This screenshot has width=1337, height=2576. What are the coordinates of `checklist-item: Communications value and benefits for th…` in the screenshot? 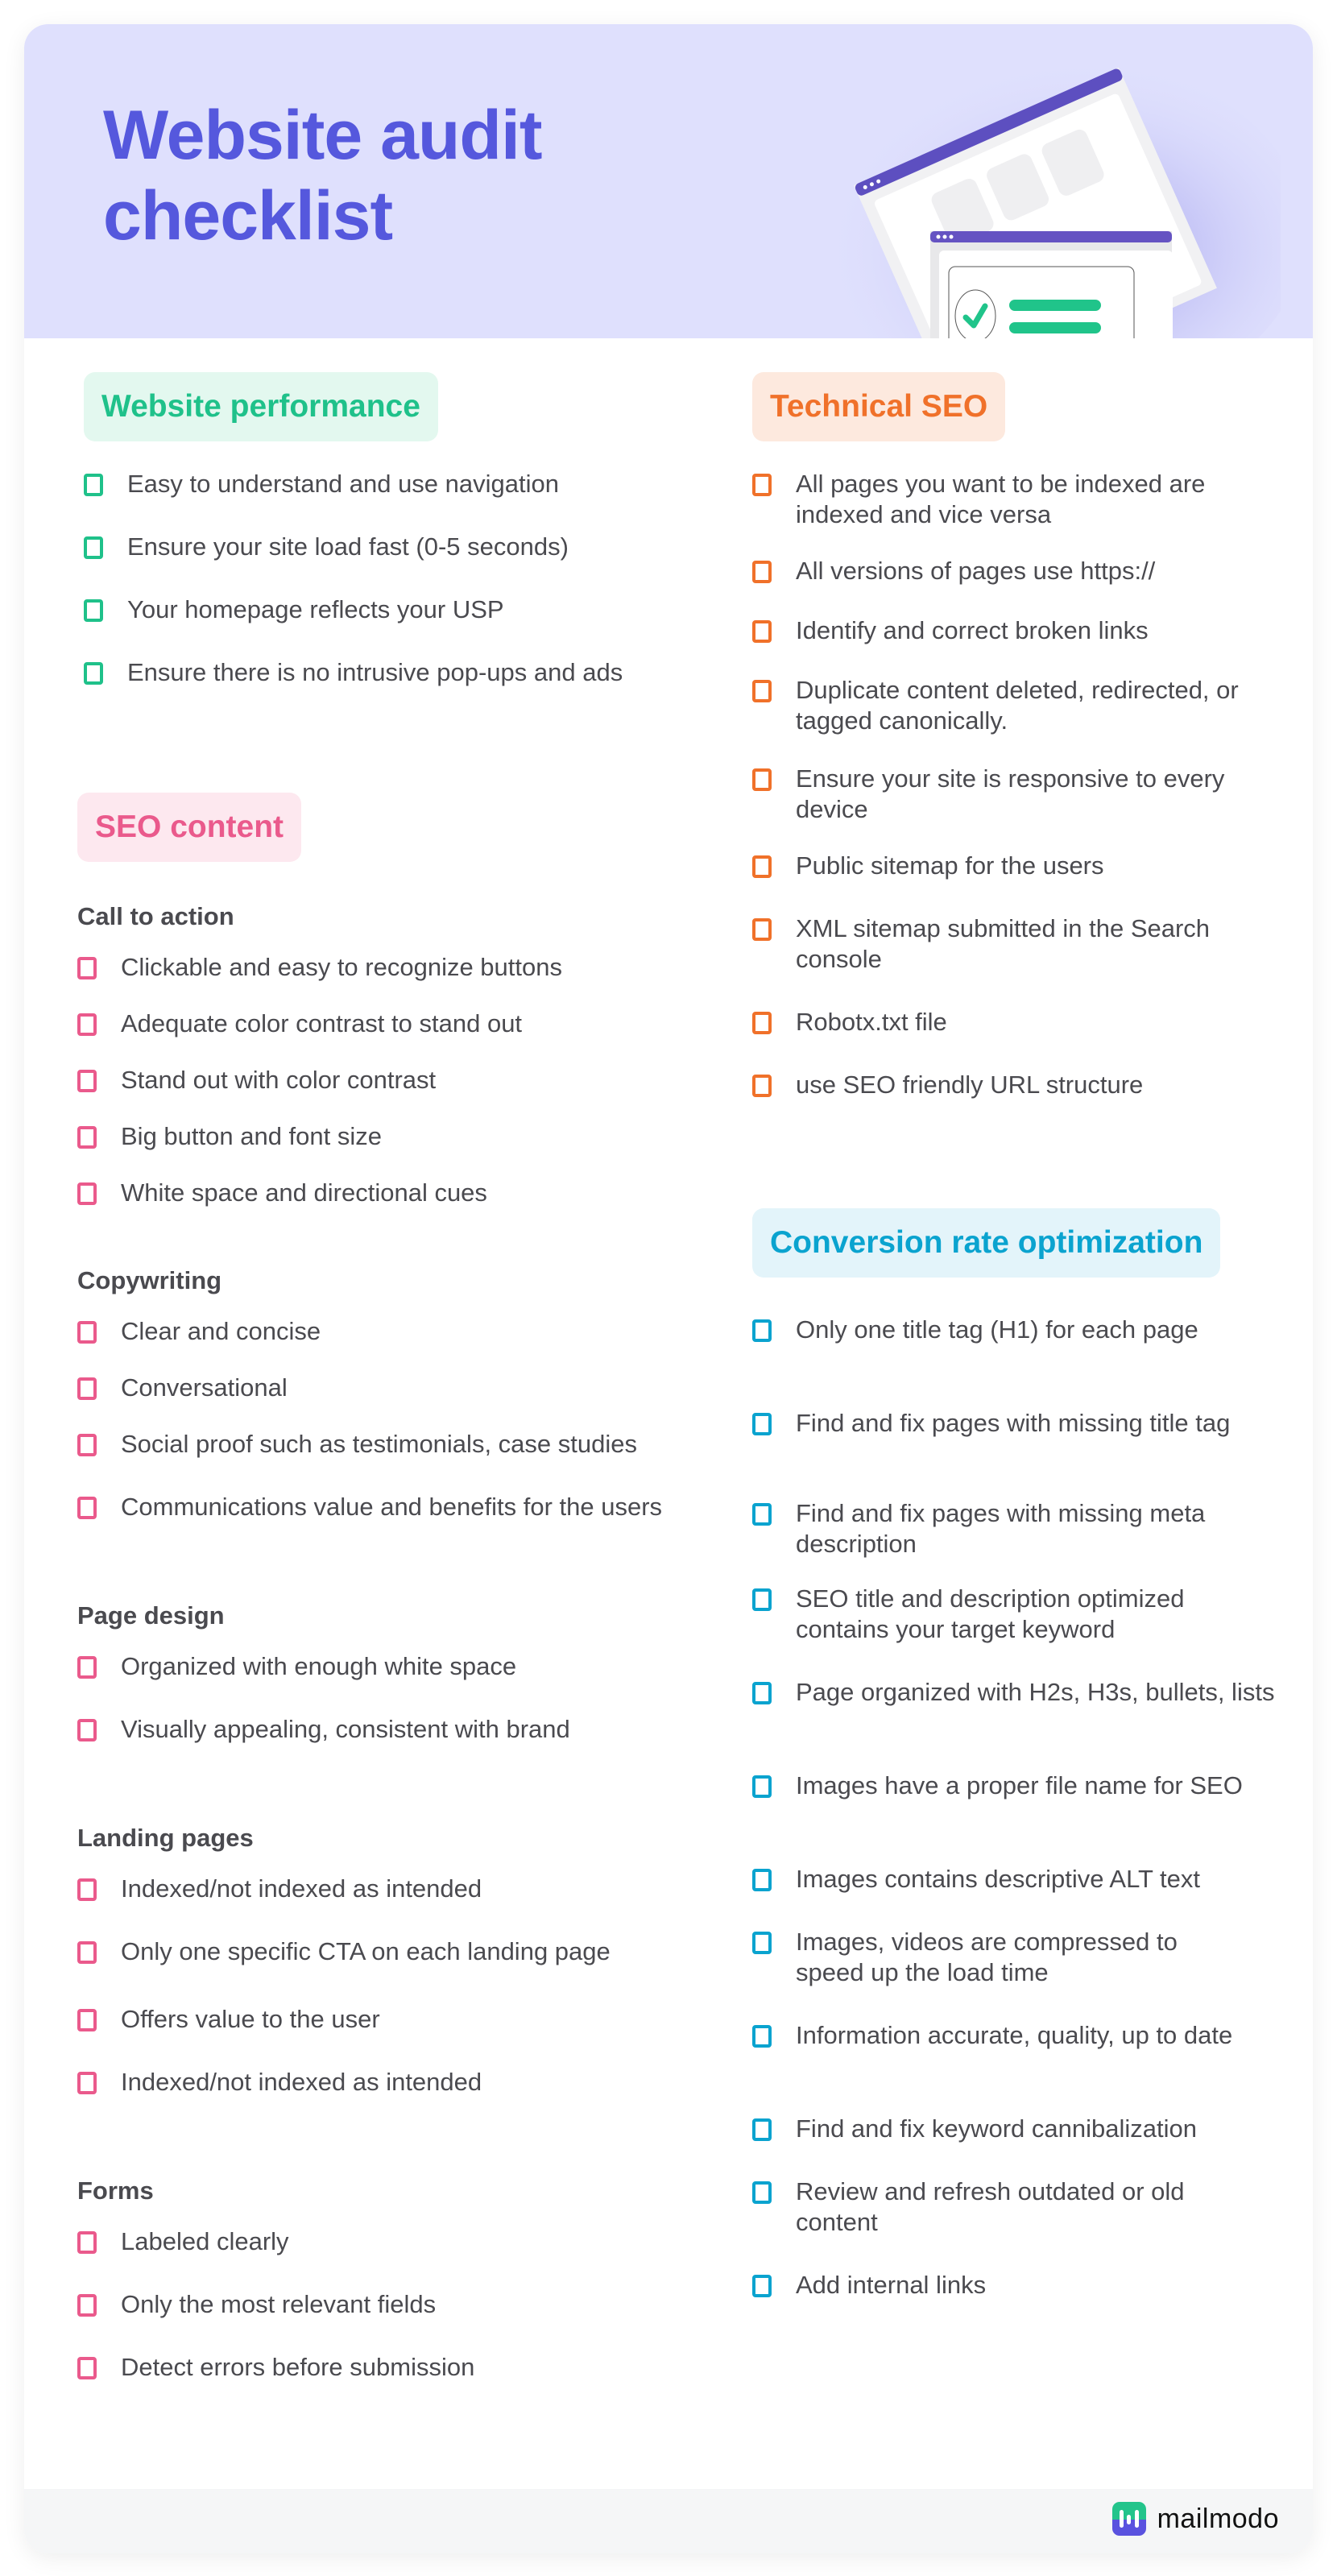 It's located at (391, 1507).